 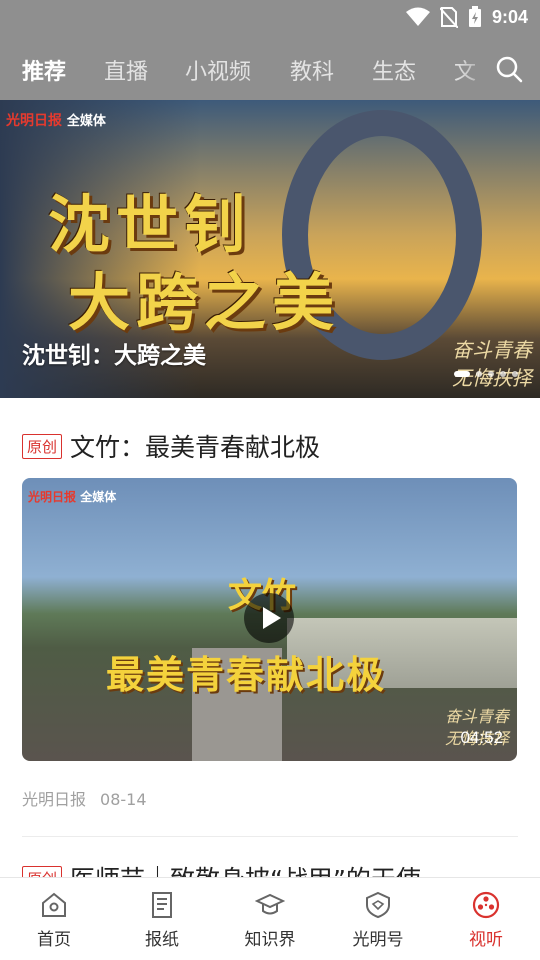 I want to click on banner-stamp: 奋斗青春 无悔扶择, so click(x=492, y=364).